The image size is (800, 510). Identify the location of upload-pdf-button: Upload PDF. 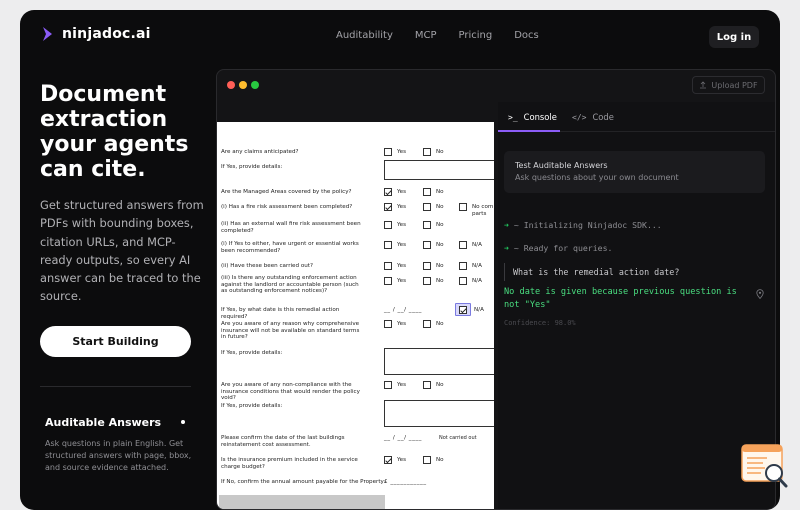
(728, 85).